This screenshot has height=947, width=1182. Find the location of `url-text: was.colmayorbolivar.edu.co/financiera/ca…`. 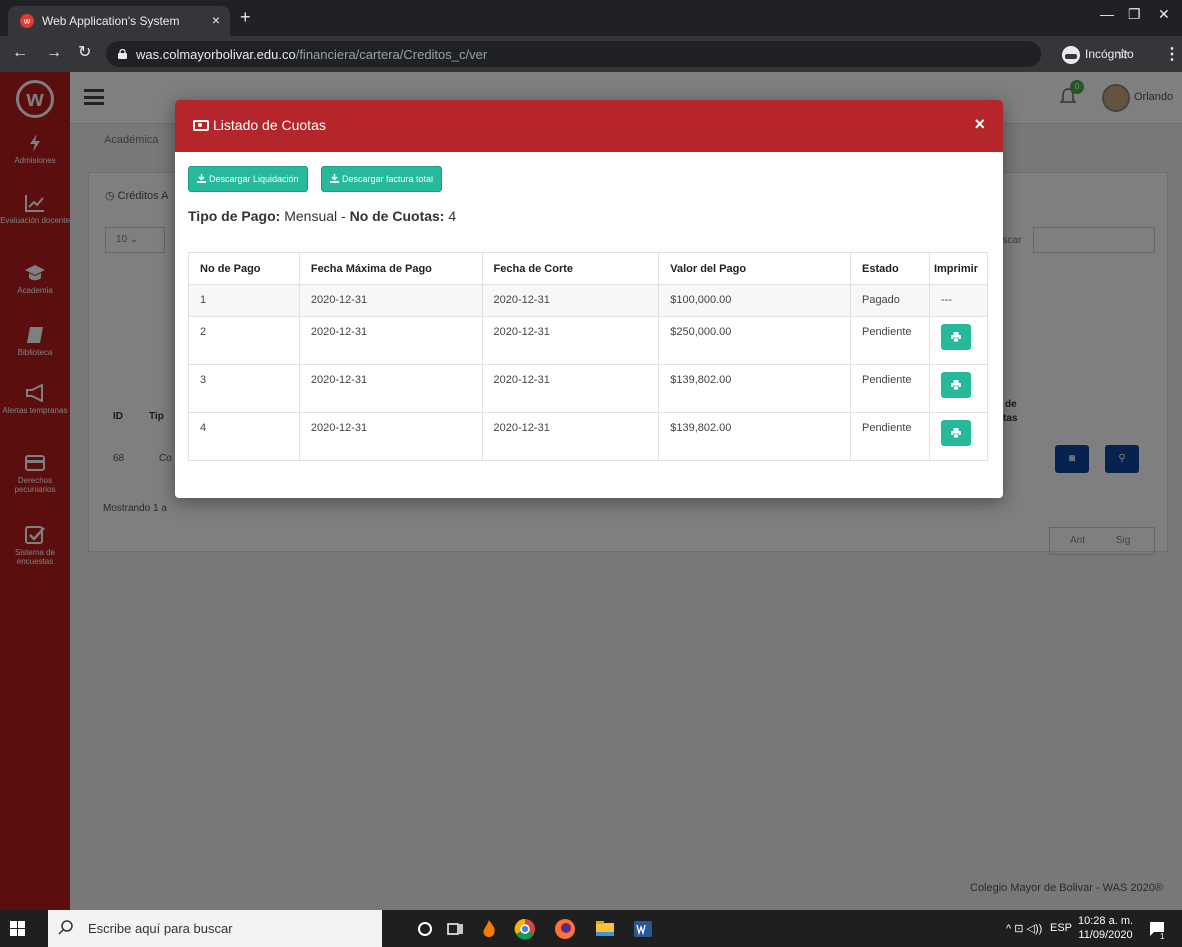

url-text: was.colmayorbolivar.edu.co/financiera/ca… is located at coordinates (311, 54).